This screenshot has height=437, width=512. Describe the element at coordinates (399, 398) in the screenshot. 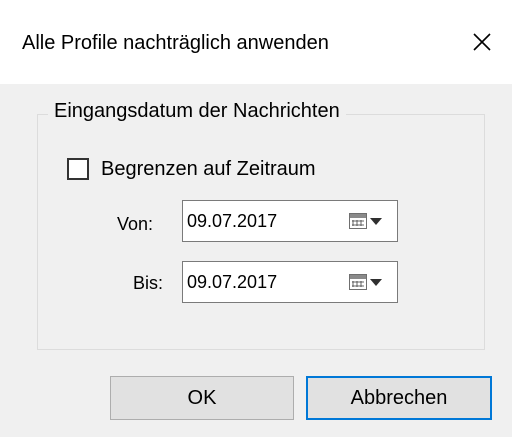

I see `cancel-button: Abbrechen` at that location.